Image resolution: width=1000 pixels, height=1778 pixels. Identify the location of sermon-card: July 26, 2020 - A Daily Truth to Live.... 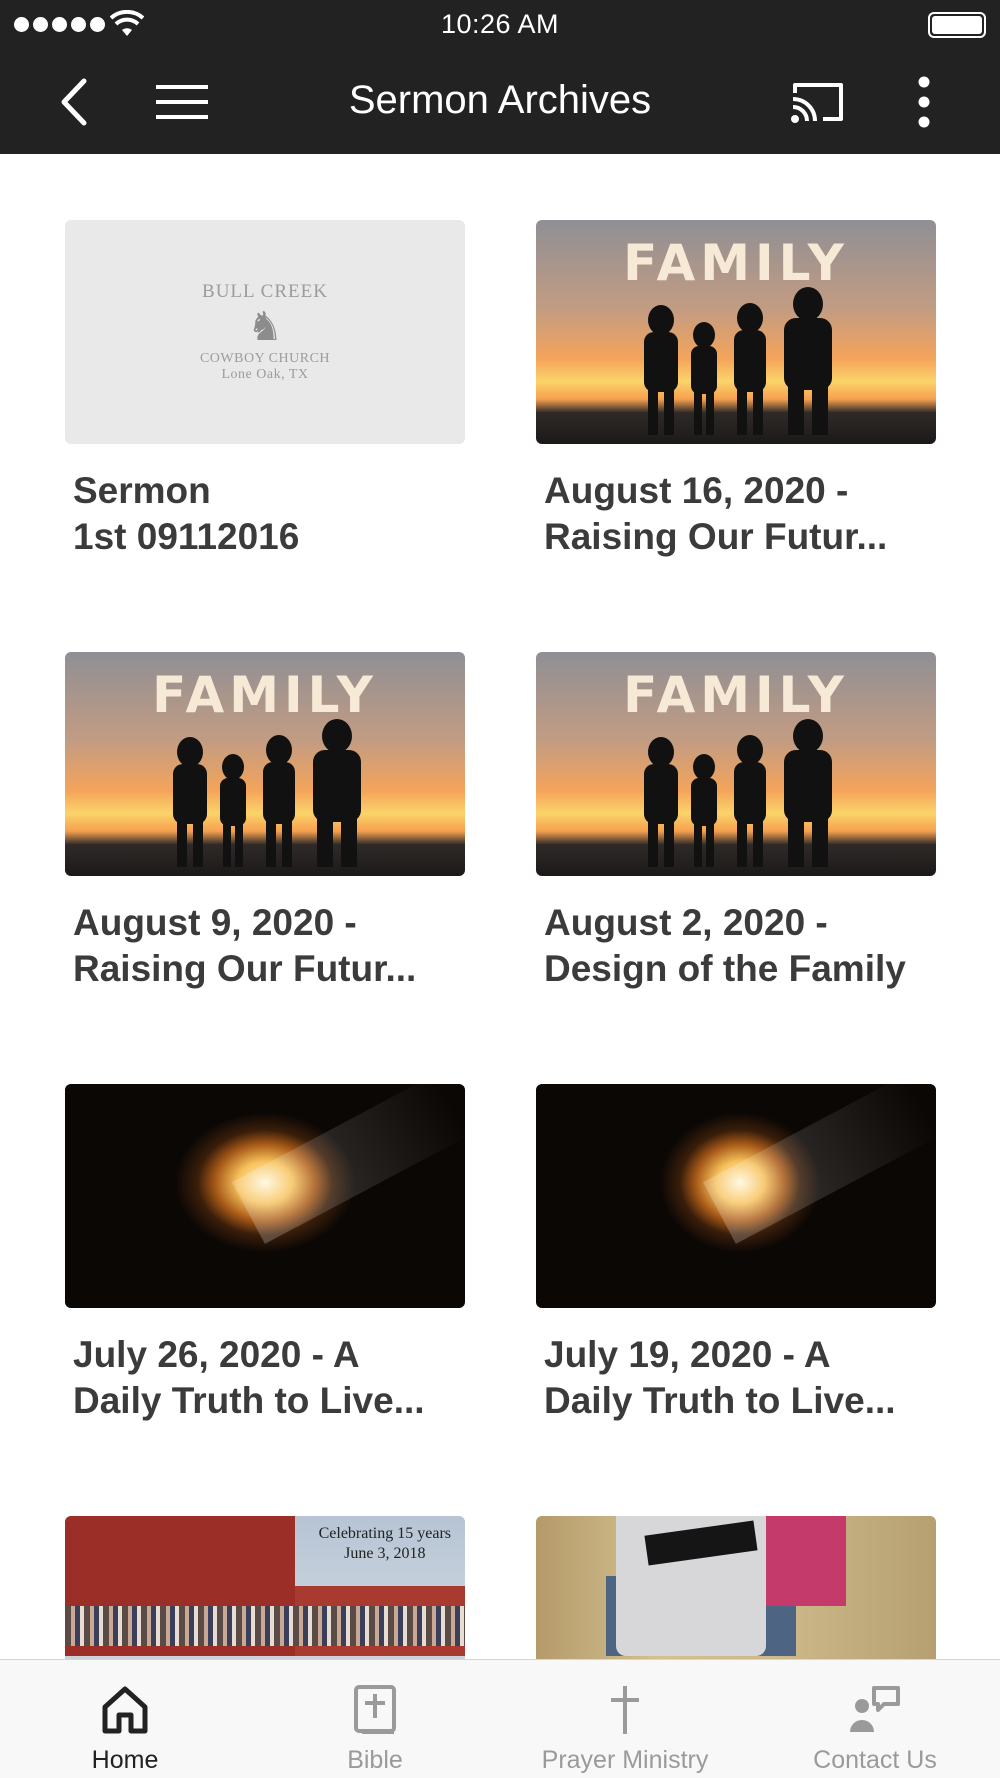
(265, 1254).